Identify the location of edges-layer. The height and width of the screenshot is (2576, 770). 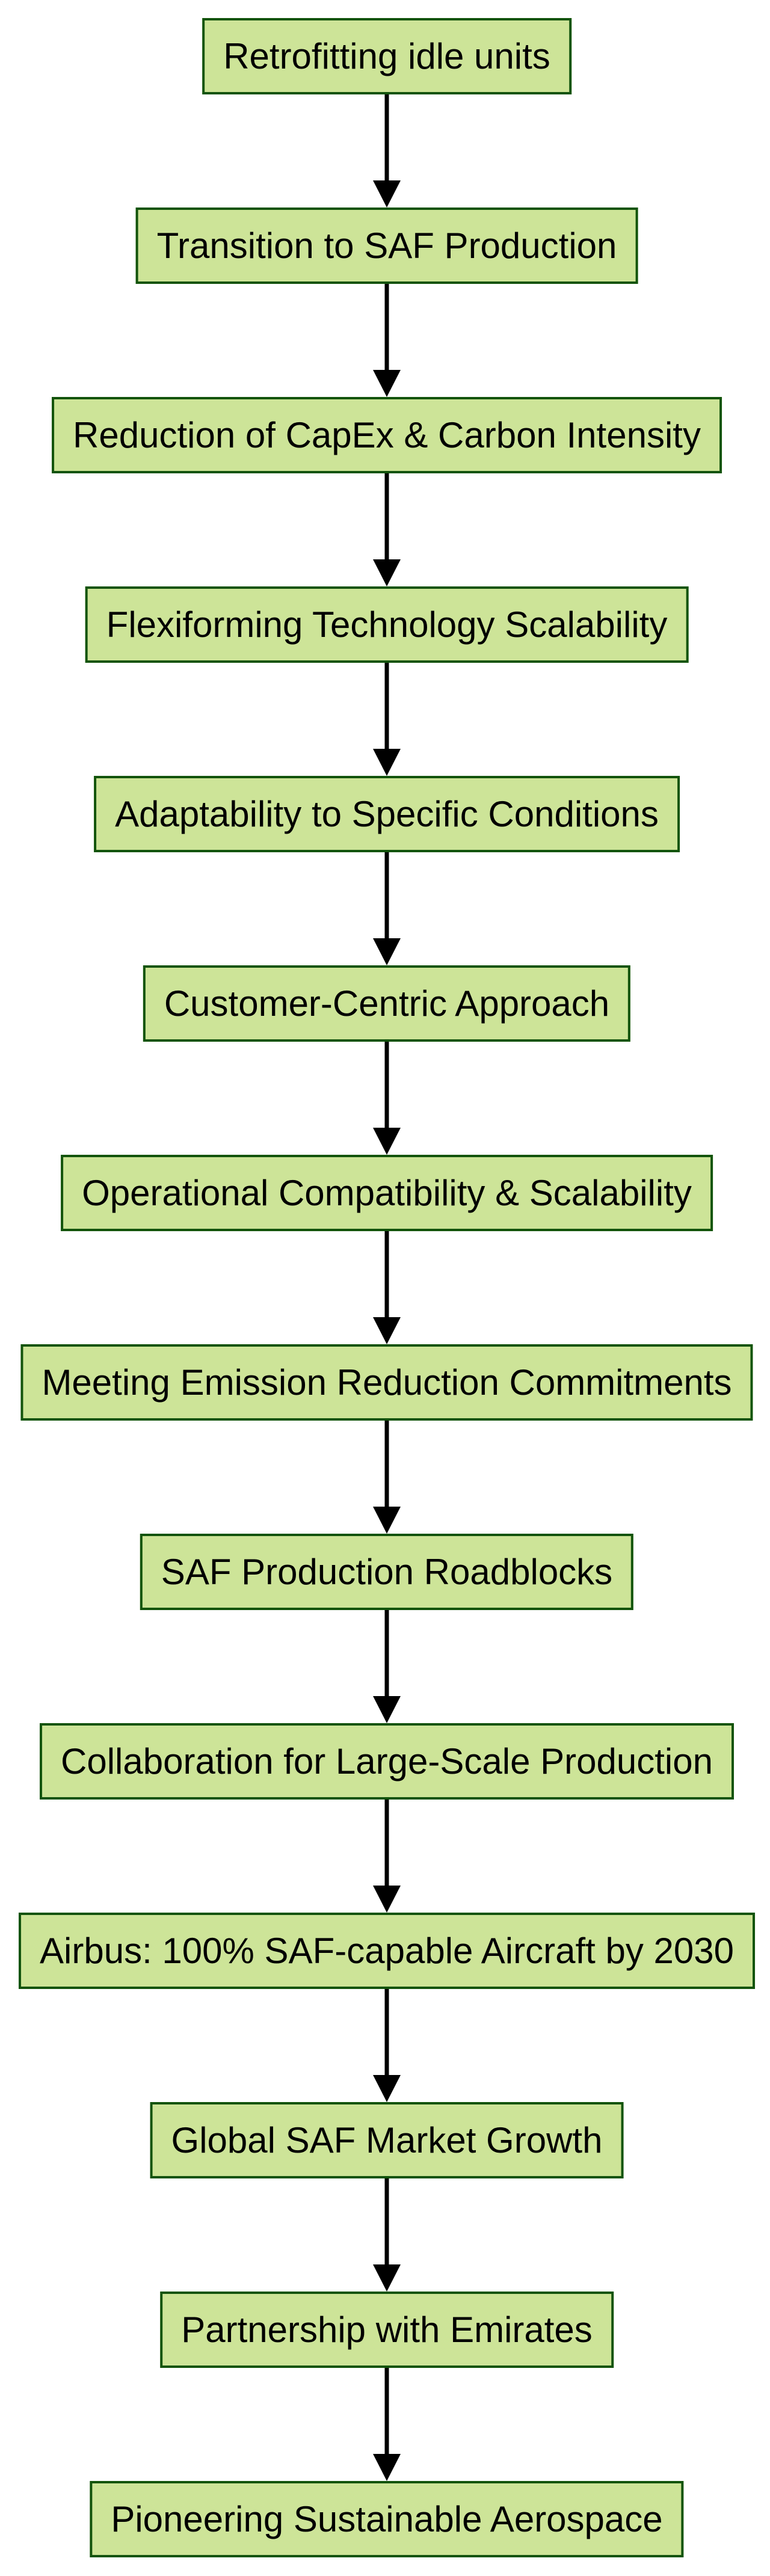
(387, 1287).